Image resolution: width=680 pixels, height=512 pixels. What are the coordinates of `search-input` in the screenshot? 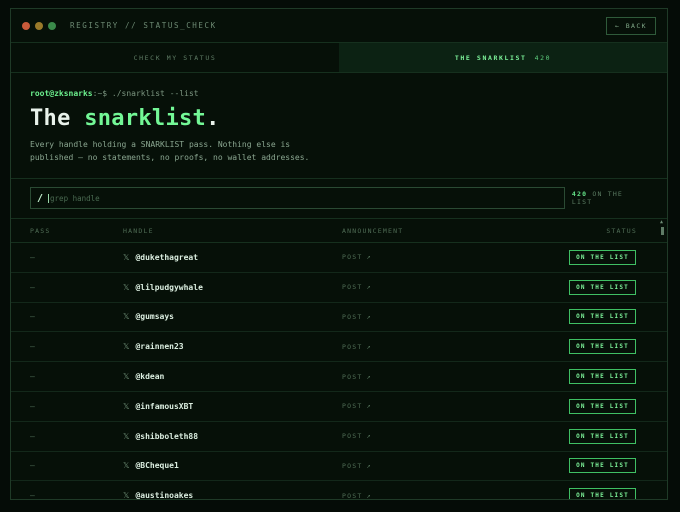 It's located at (303, 198).